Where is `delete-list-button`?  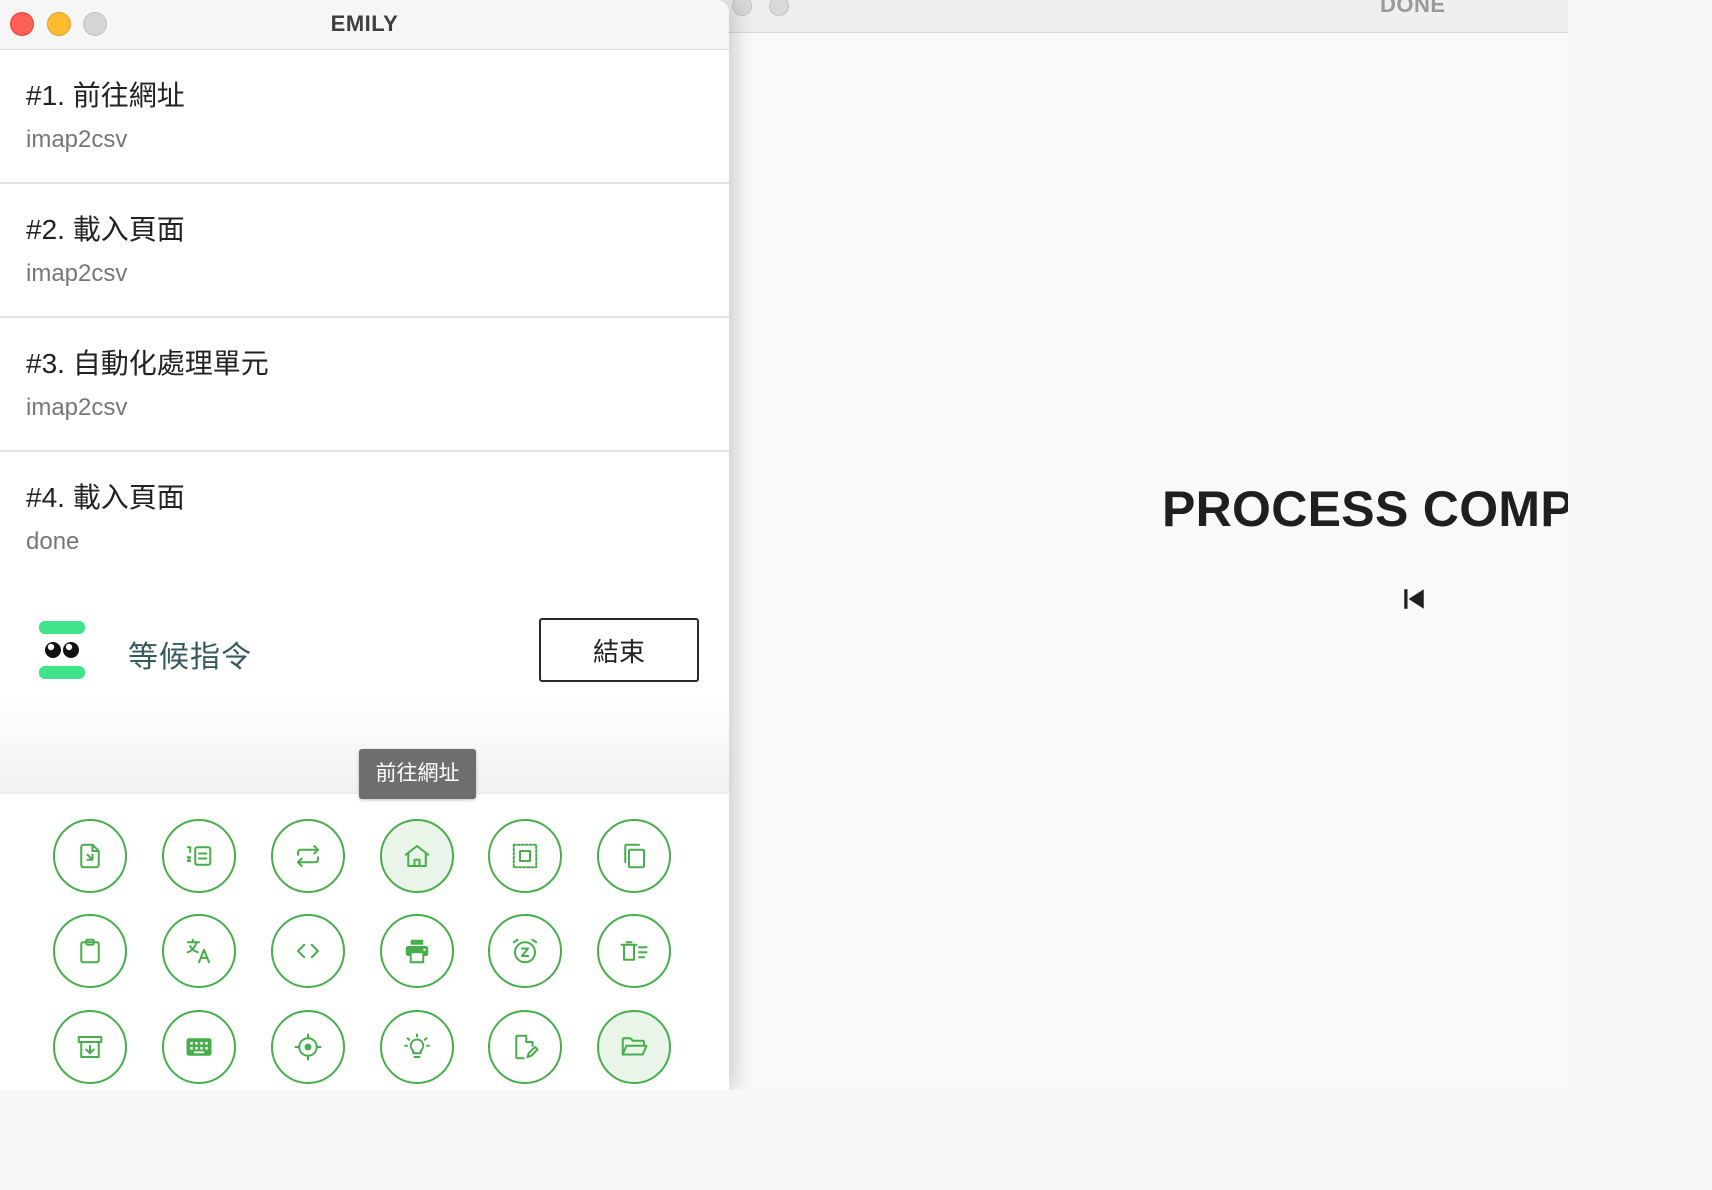 delete-list-button is located at coordinates (634, 951).